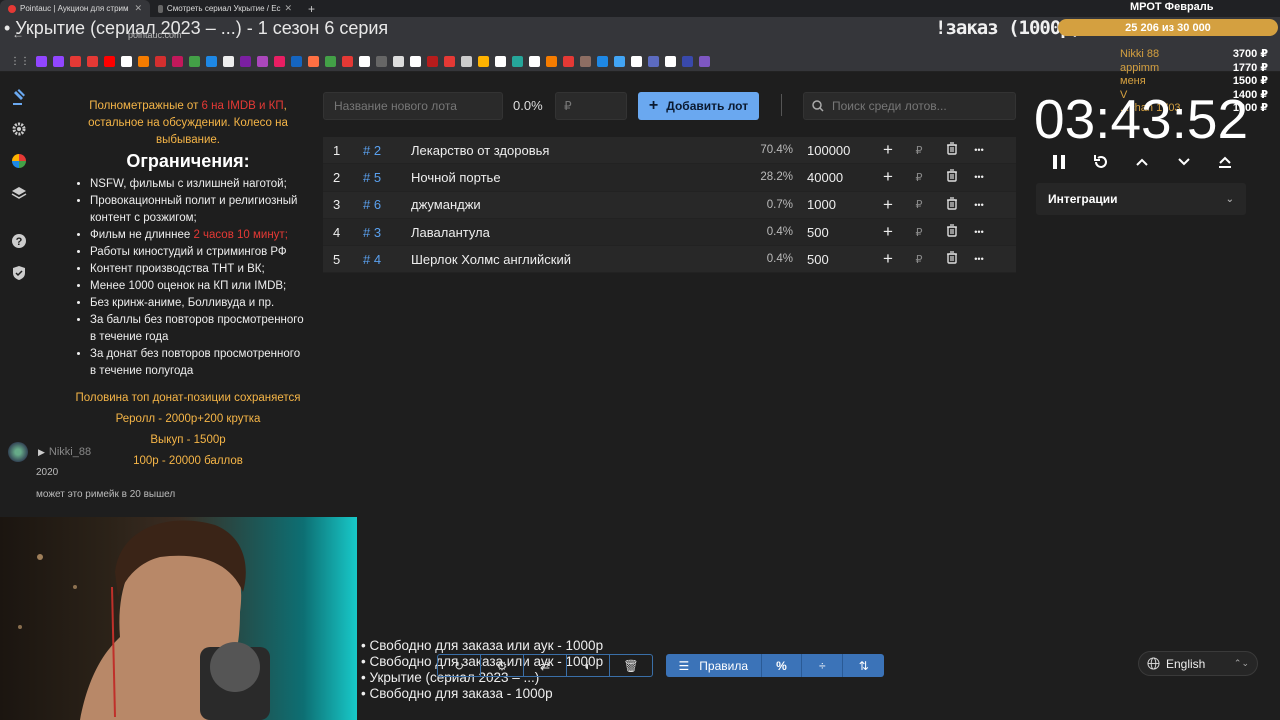 Image resolution: width=1280 pixels, height=720 pixels. I want to click on lot-id: # 2, so click(381, 150).